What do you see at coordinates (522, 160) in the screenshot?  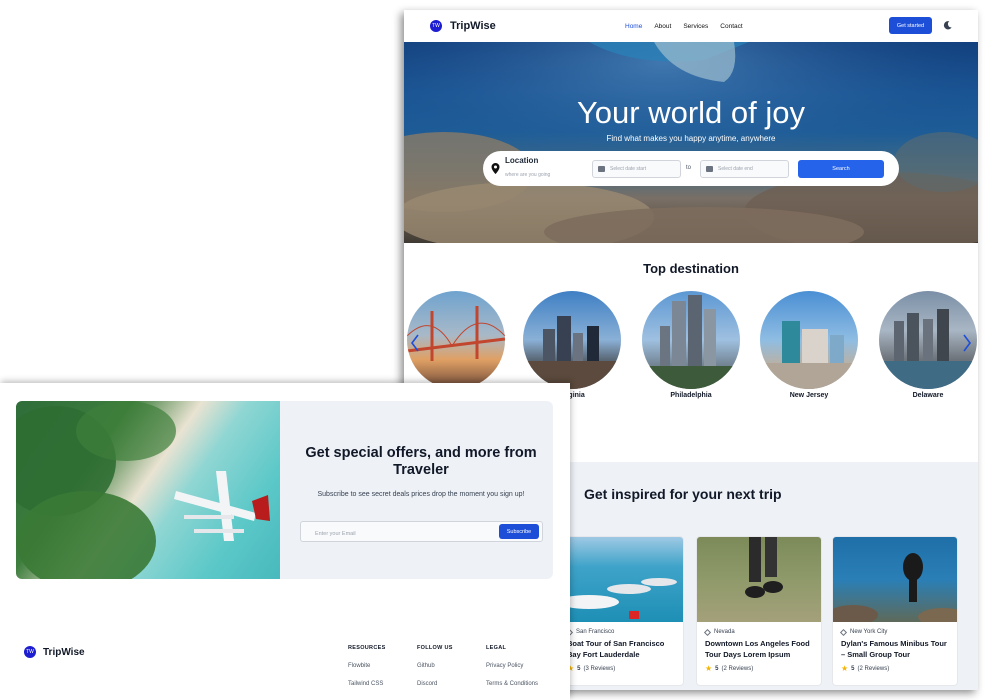 I see `location-label: Location` at bounding box center [522, 160].